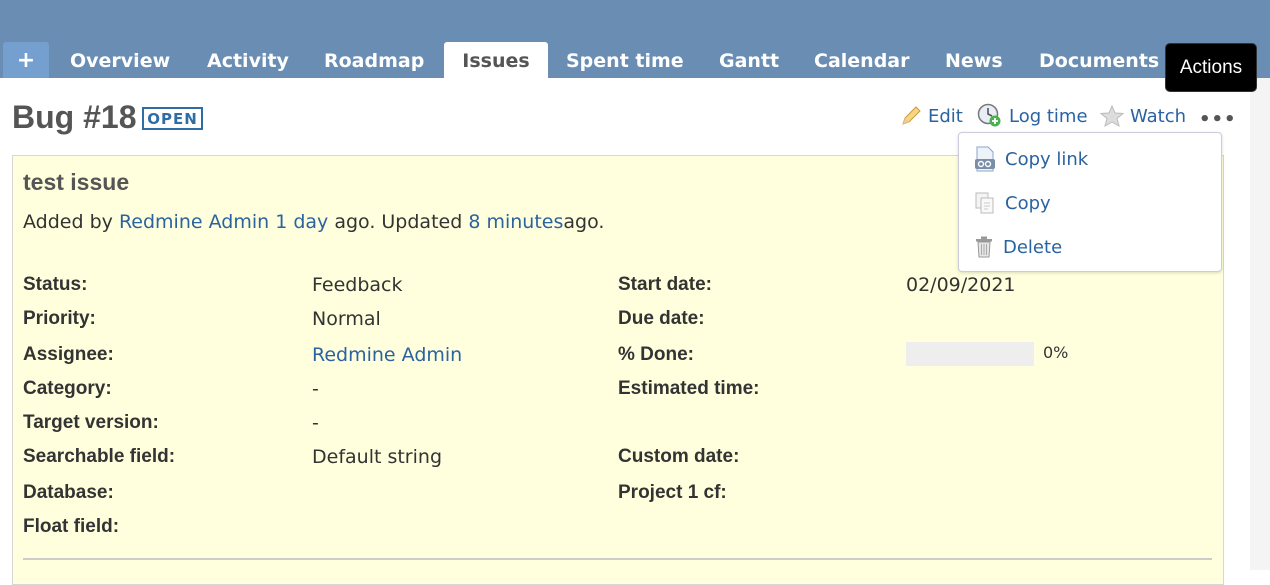  Describe the element at coordinates (584, 222) in the screenshot. I see `author-line-suffix: ago.` at that location.